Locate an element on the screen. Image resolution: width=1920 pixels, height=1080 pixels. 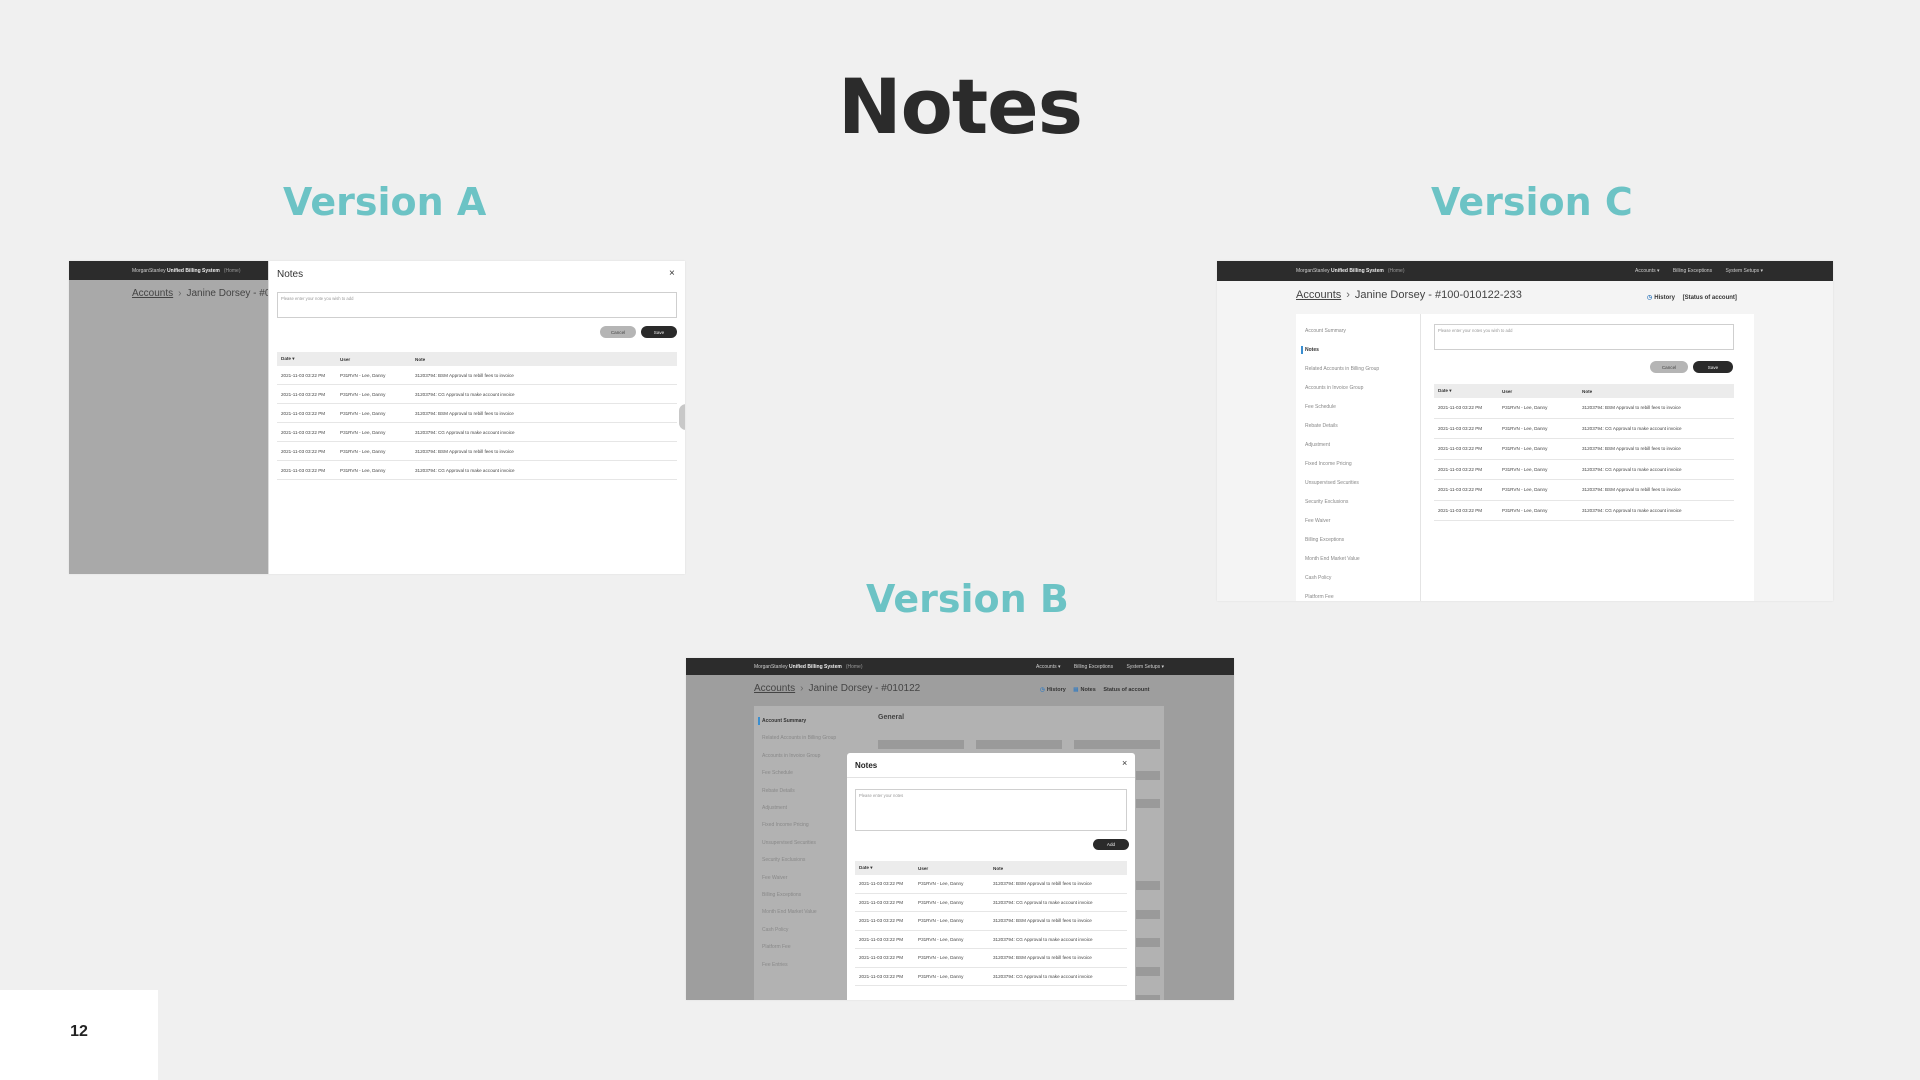
version-c-label: Version C is located at coordinates (1532, 202).